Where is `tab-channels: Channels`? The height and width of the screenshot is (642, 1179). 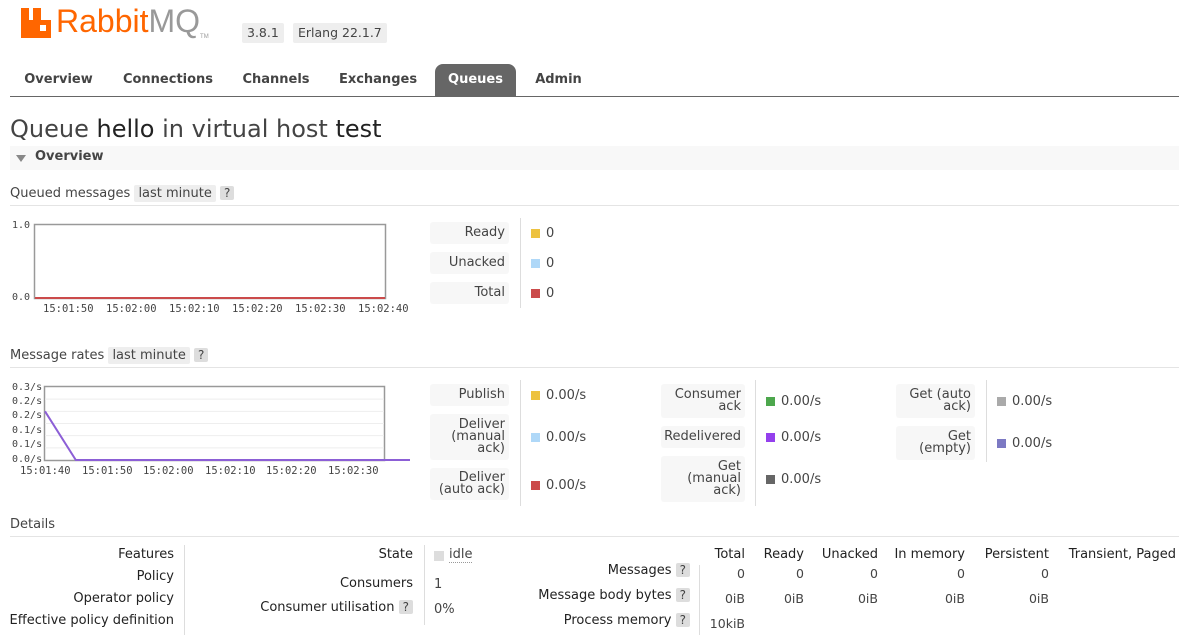
tab-channels: Channels is located at coordinates (276, 80).